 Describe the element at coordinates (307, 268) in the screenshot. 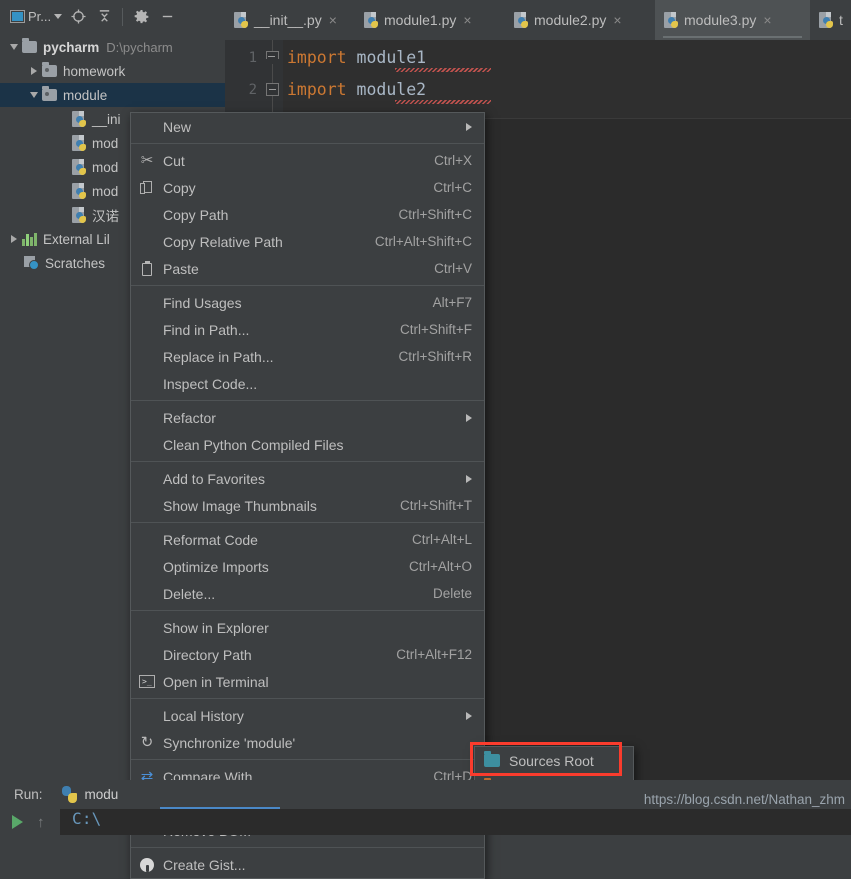

I see `menu-item-paste: Paste Ctrl+V` at that location.